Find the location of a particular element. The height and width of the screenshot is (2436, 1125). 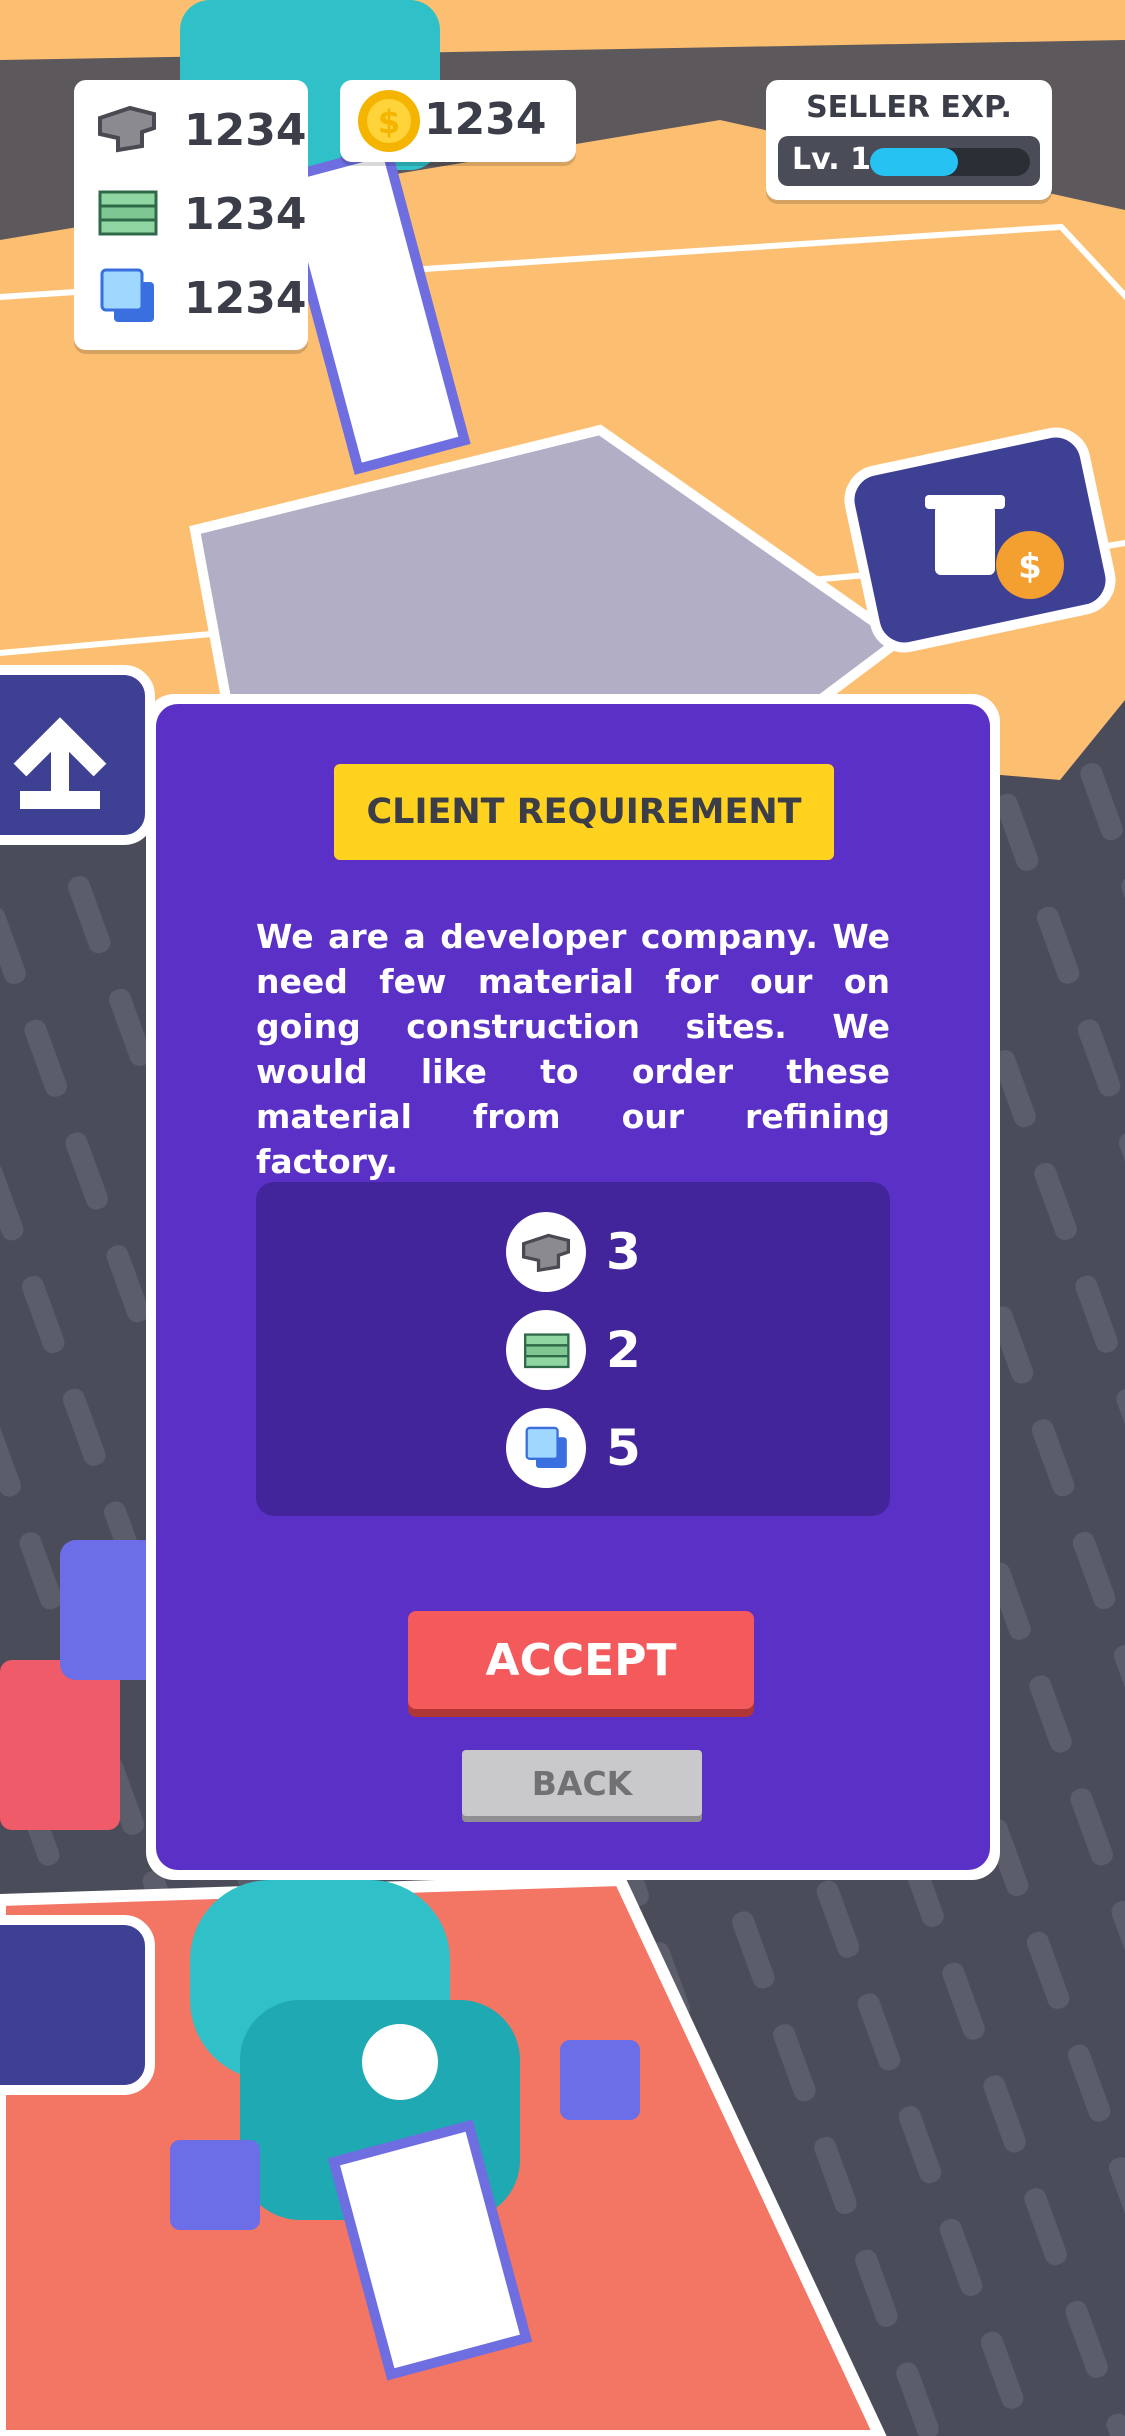

exp-progress-fill is located at coordinates (914, 162).